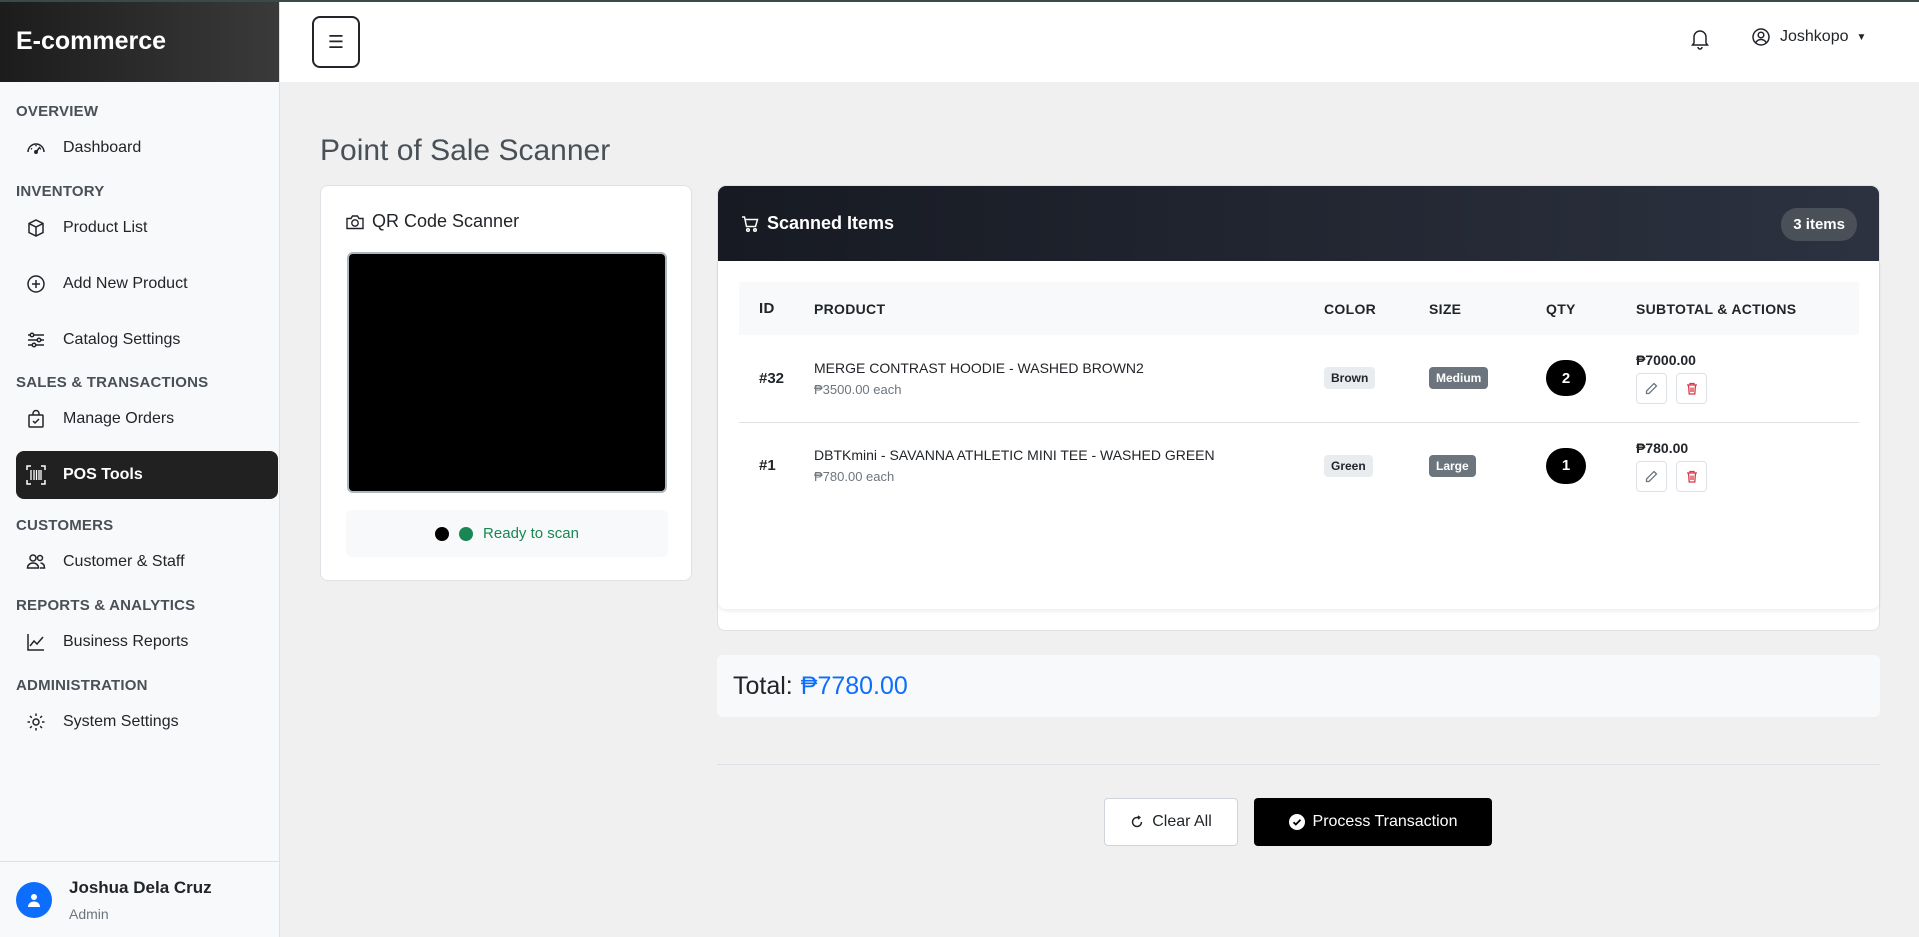 Image resolution: width=1919 pixels, height=937 pixels. What do you see at coordinates (1298, 223) in the screenshot?
I see `scanned-items-header: Scanned Items 3 items` at bounding box center [1298, 223].